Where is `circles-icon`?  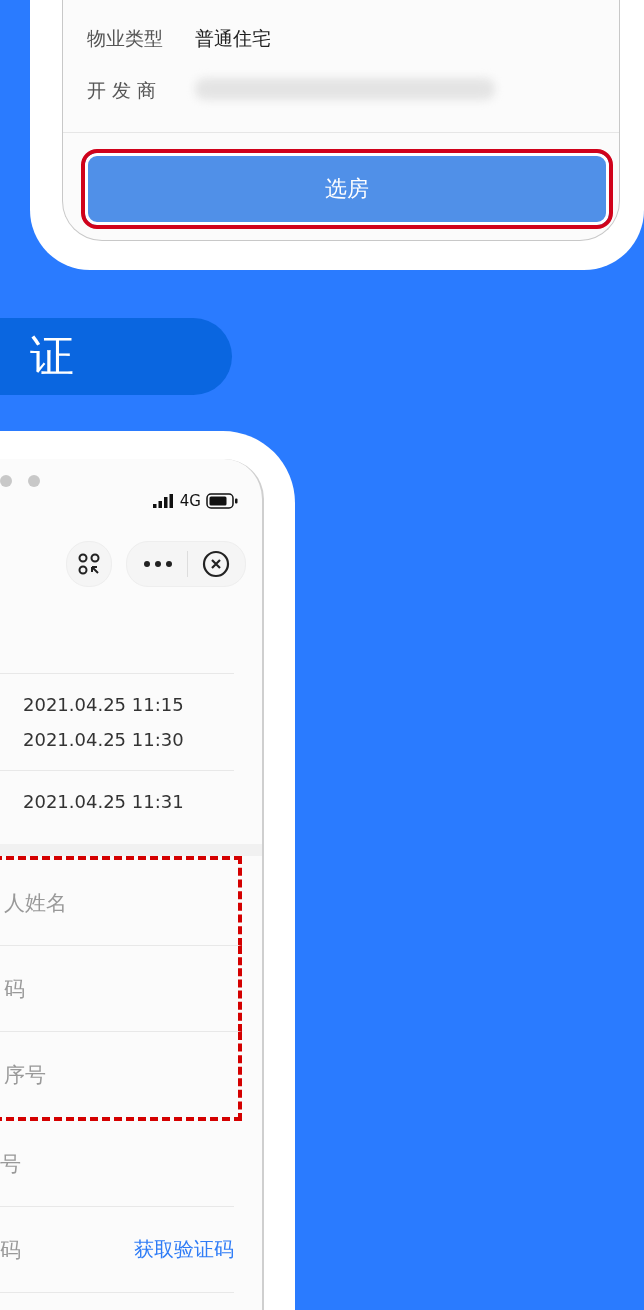
circles-icon is located at coordinates (89, 564).